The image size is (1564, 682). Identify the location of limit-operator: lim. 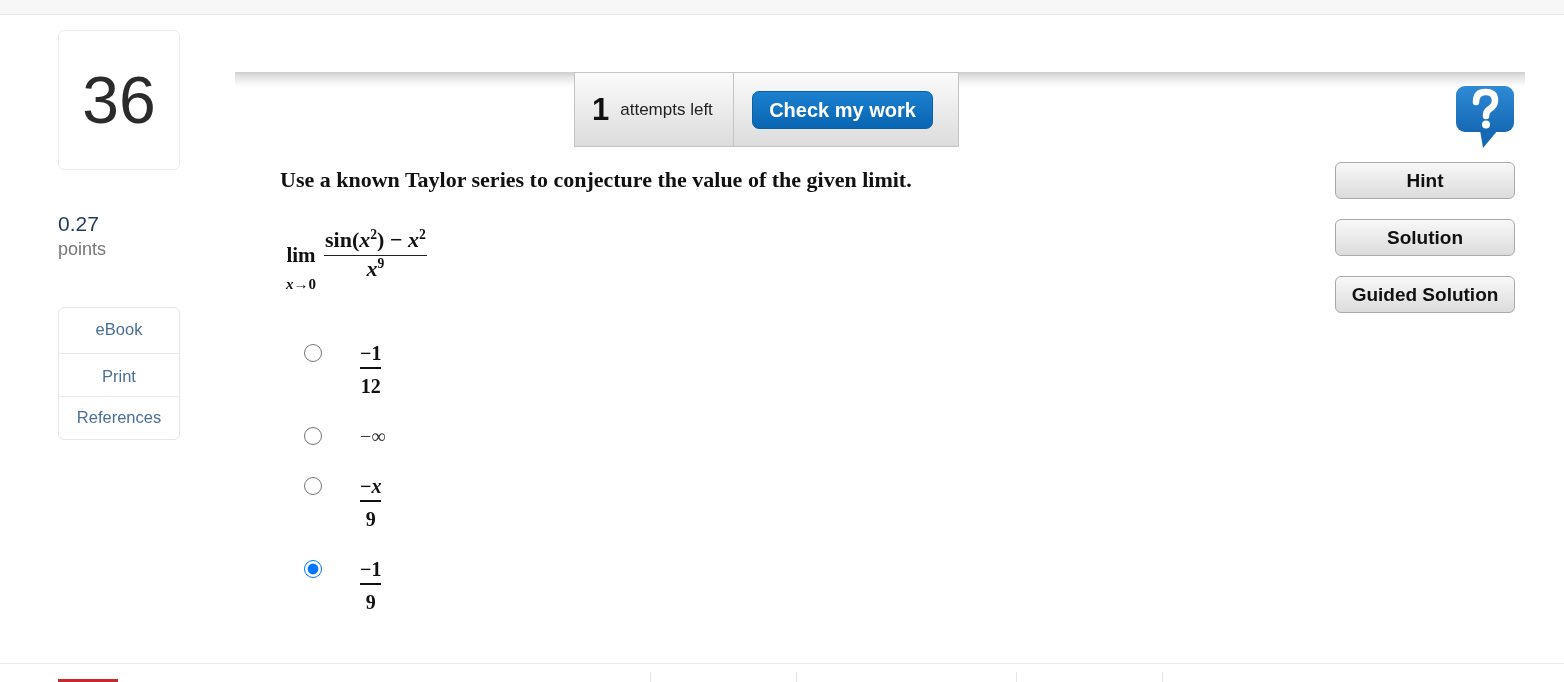
(301, 255).